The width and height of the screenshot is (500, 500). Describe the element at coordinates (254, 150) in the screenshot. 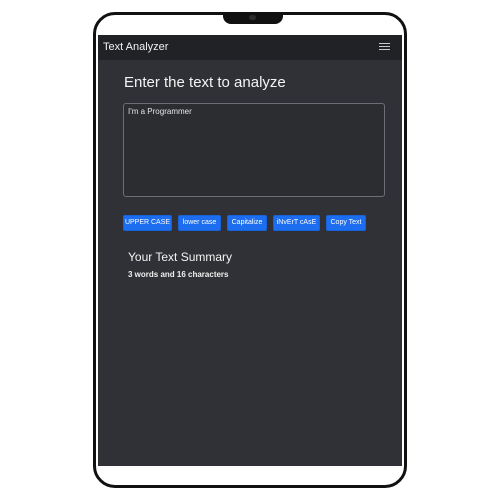

I see `text-input-area` at that location.